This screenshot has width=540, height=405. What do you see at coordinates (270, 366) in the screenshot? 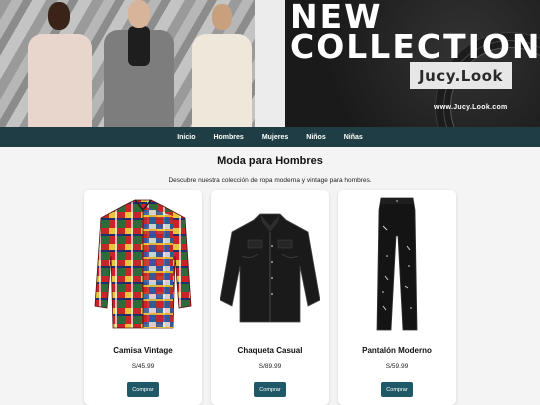
I see `product-price: S/89.99` at bounding box center [270, 366].